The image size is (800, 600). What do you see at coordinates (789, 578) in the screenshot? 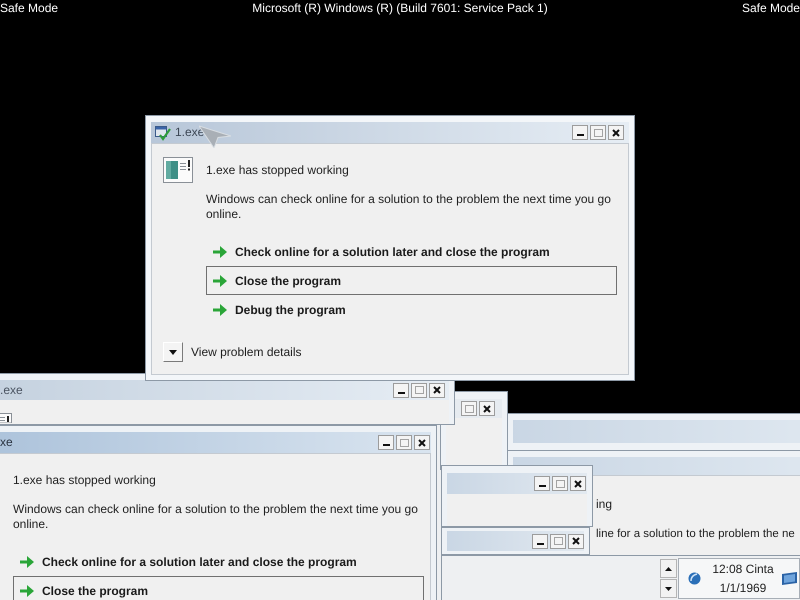
I see `monitor-icon` at bounding box center [789, 578].